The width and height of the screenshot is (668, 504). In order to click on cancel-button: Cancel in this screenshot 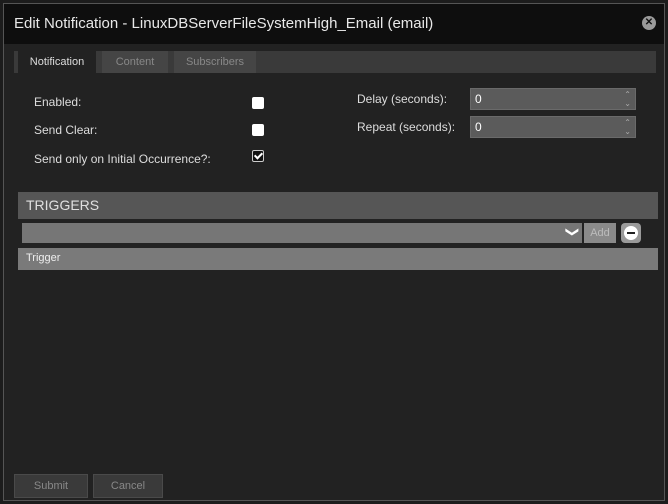, I will do `click(128, 486)`.